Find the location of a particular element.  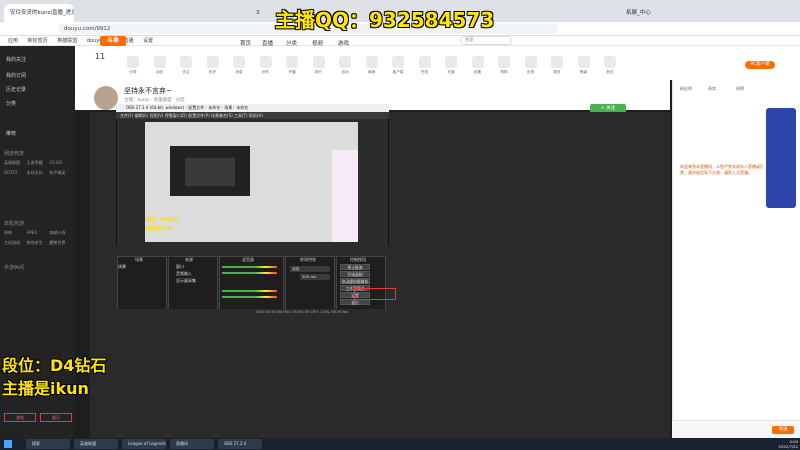

duration-field: 300 ms is located at coordinates (315, 277).